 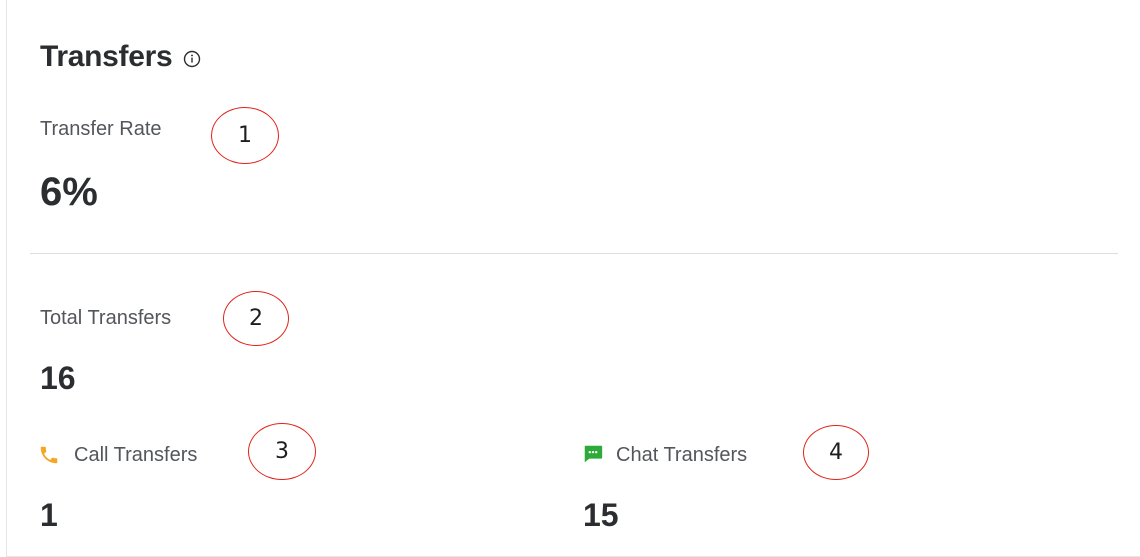 I want to click on annotation-marker-4: 4, so click(x=836, y=452).